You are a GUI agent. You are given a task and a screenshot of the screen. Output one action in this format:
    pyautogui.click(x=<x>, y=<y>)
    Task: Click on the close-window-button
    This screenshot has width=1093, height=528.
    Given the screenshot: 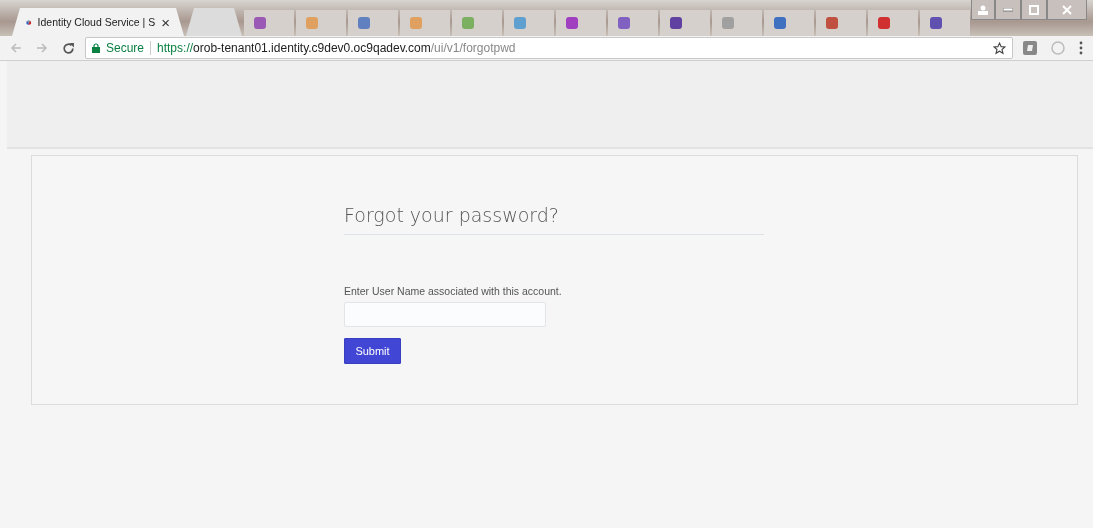 What is the action you would take?
    pyautogui.click(x=1067, y=10)
    